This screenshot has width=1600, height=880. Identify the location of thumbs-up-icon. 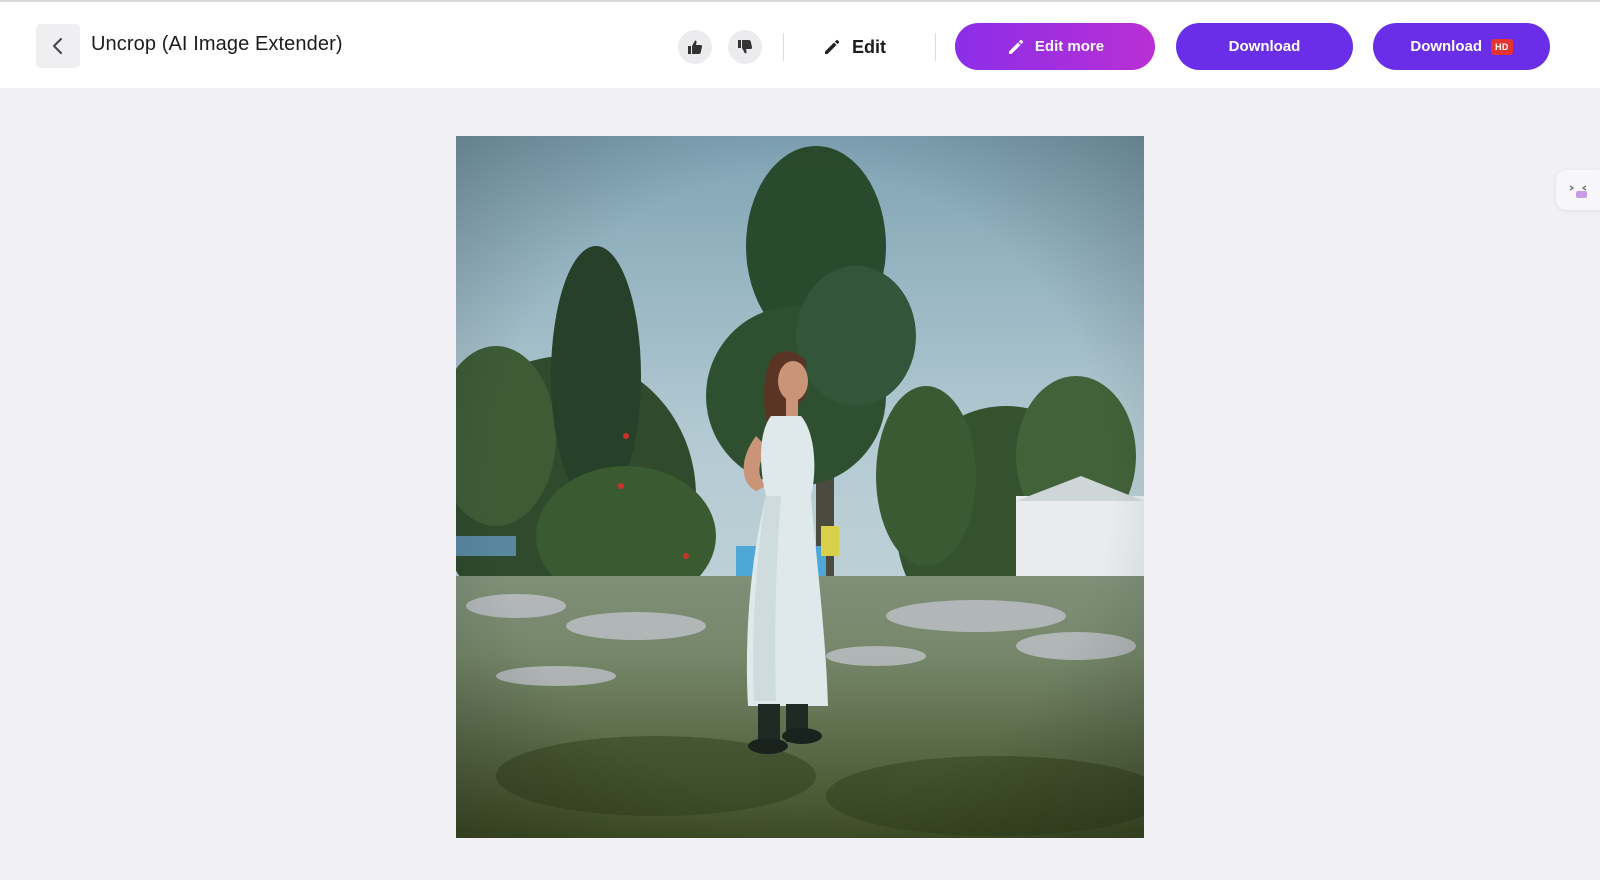
(695, 47).